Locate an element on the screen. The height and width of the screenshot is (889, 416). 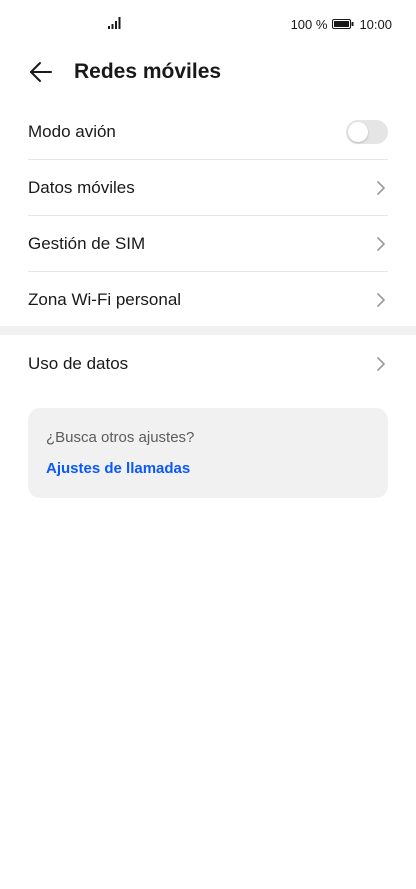
call-settings-link: Ajustes de llamadas is located at coordinates (118, 469).